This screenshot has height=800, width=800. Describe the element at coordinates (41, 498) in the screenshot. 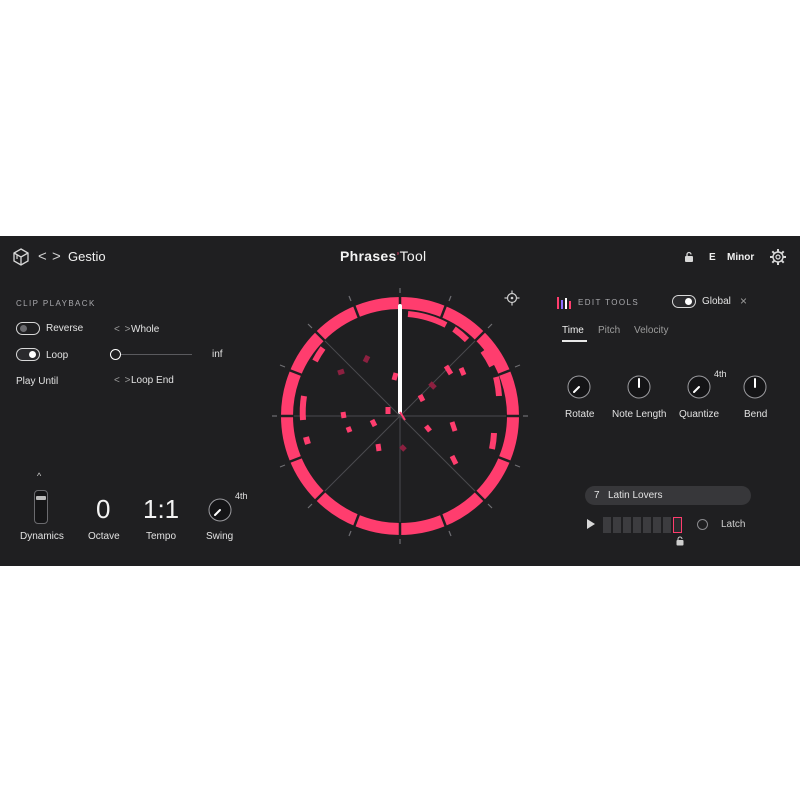

I see `dynamics-handle` at that location.